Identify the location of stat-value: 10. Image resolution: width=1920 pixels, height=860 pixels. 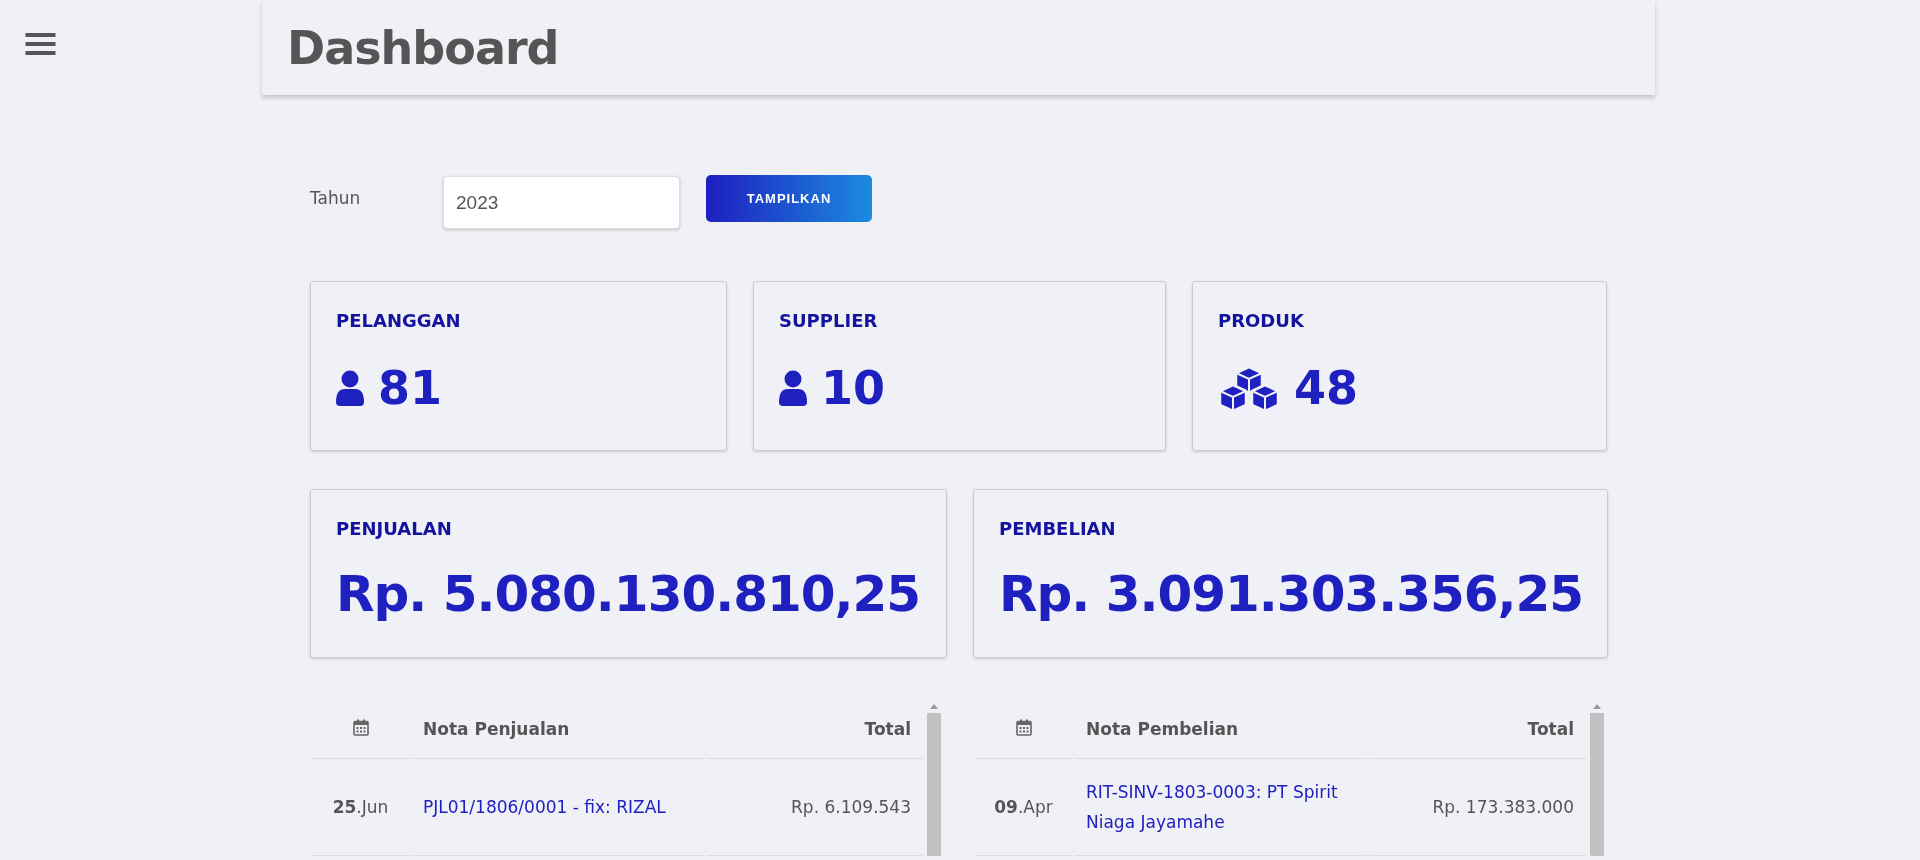
(853, 388).